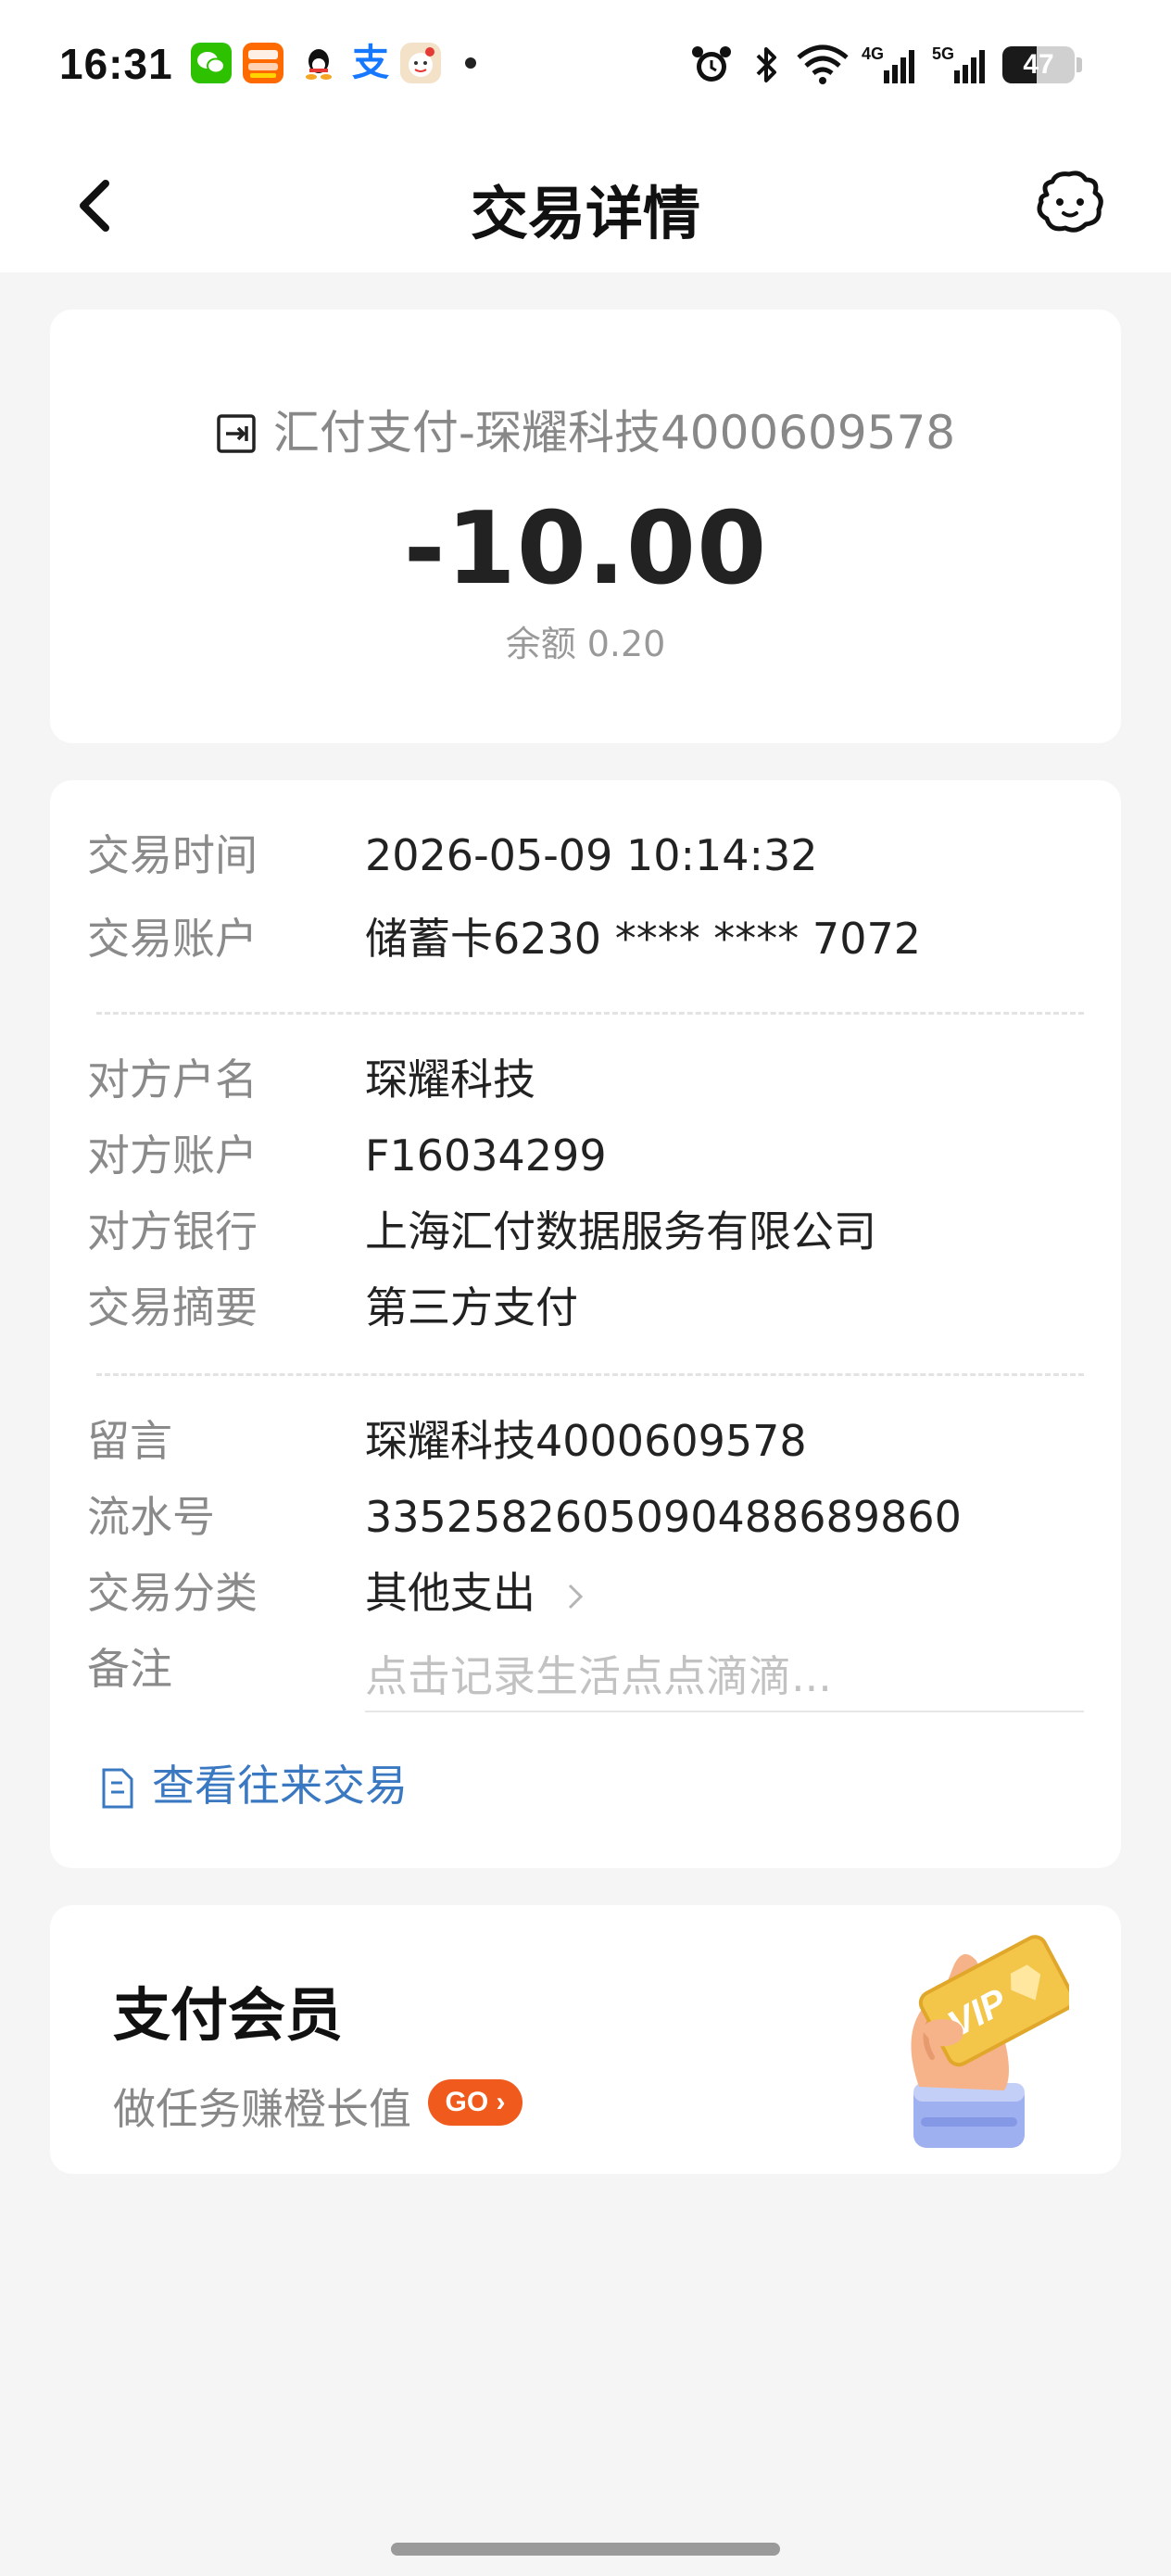  What do you see at coordinates (280, 1786) in the screenshot?
I see `view-related-transactions-label: 查看往来交易` at bounding box center [280, 1786].